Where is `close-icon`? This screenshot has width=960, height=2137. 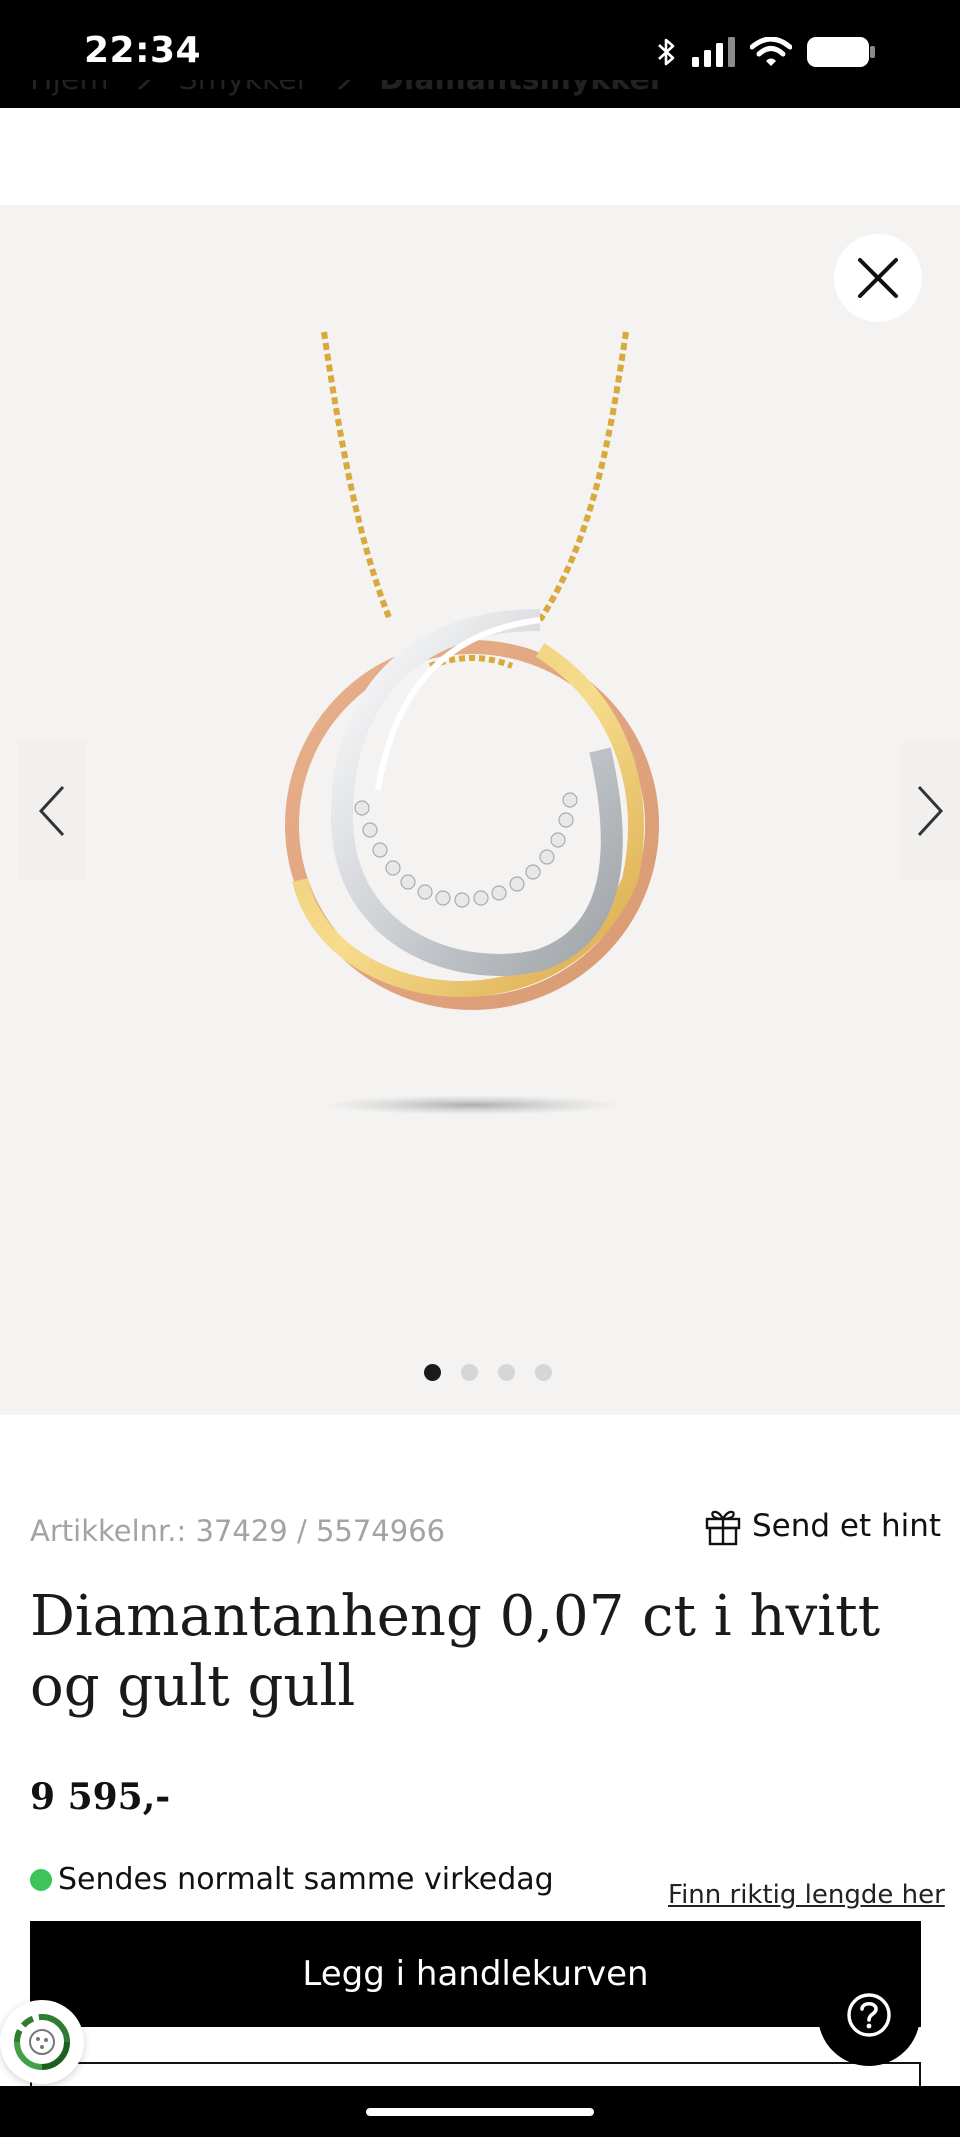
close-icon is located at coordinates (878, 278).